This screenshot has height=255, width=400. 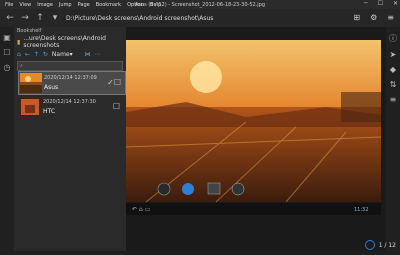 I want to click on item-name: HTC, so click(x=49, y=111).